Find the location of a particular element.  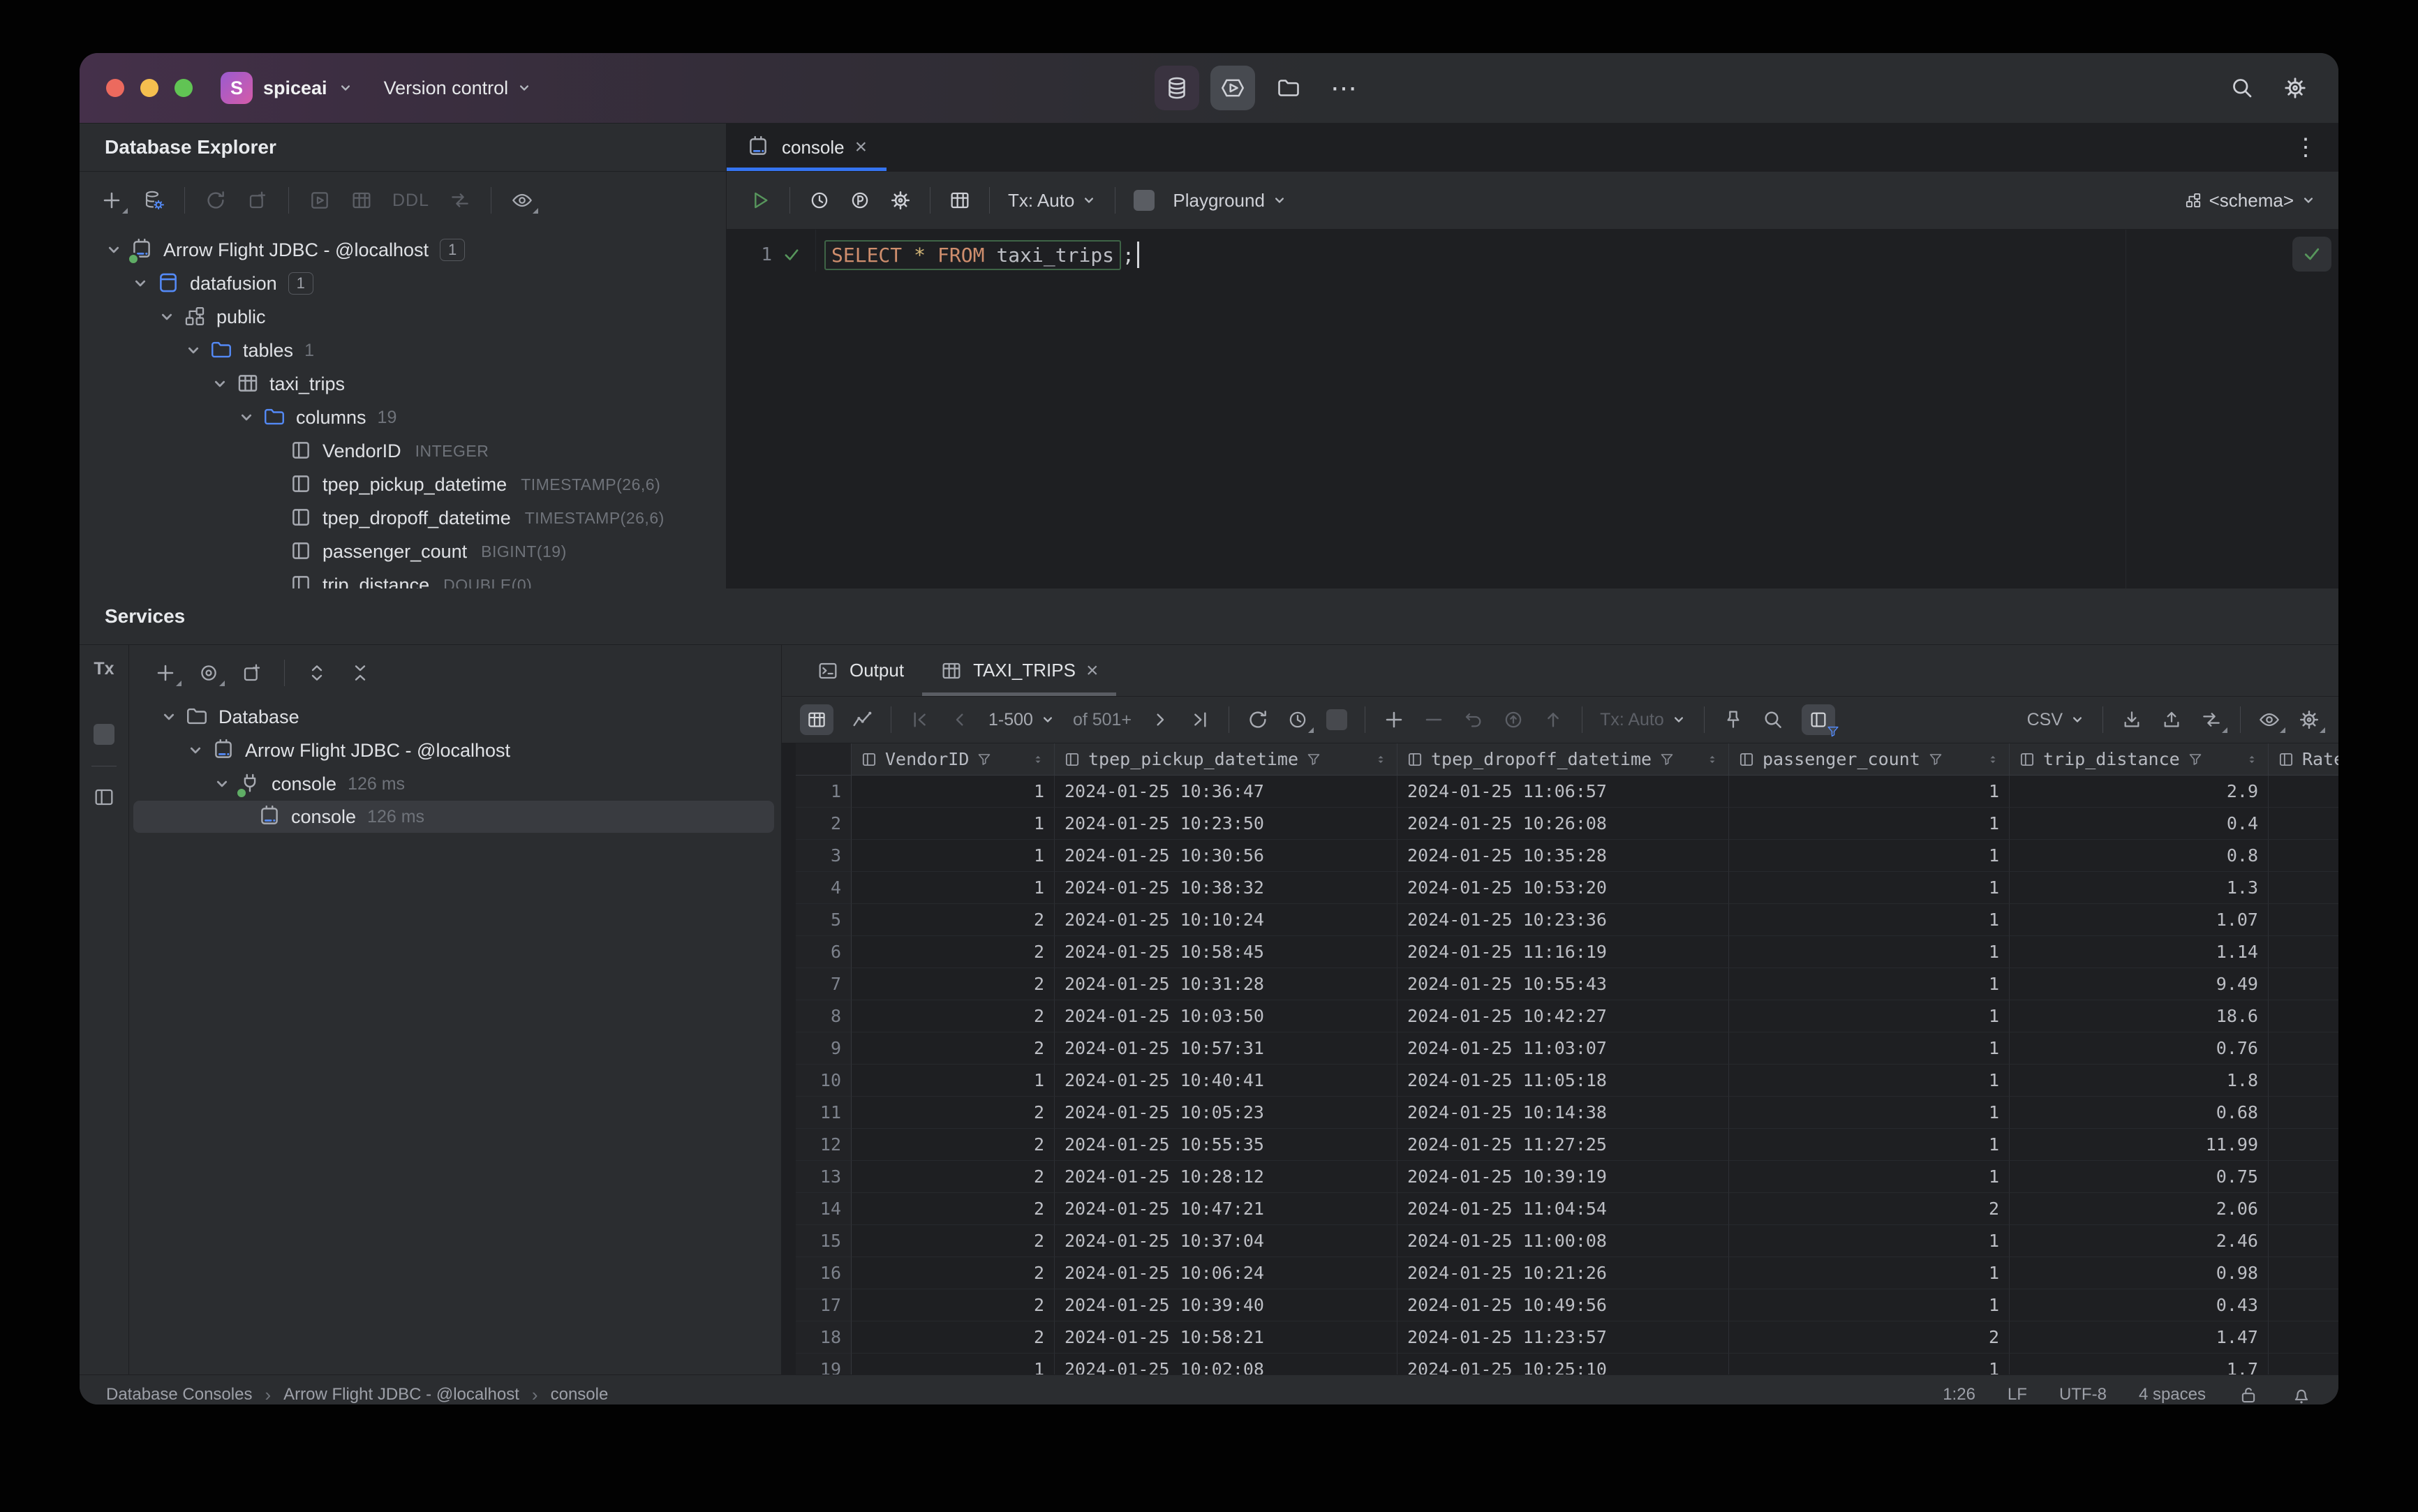

history-button is located at coordinates (819, 200).